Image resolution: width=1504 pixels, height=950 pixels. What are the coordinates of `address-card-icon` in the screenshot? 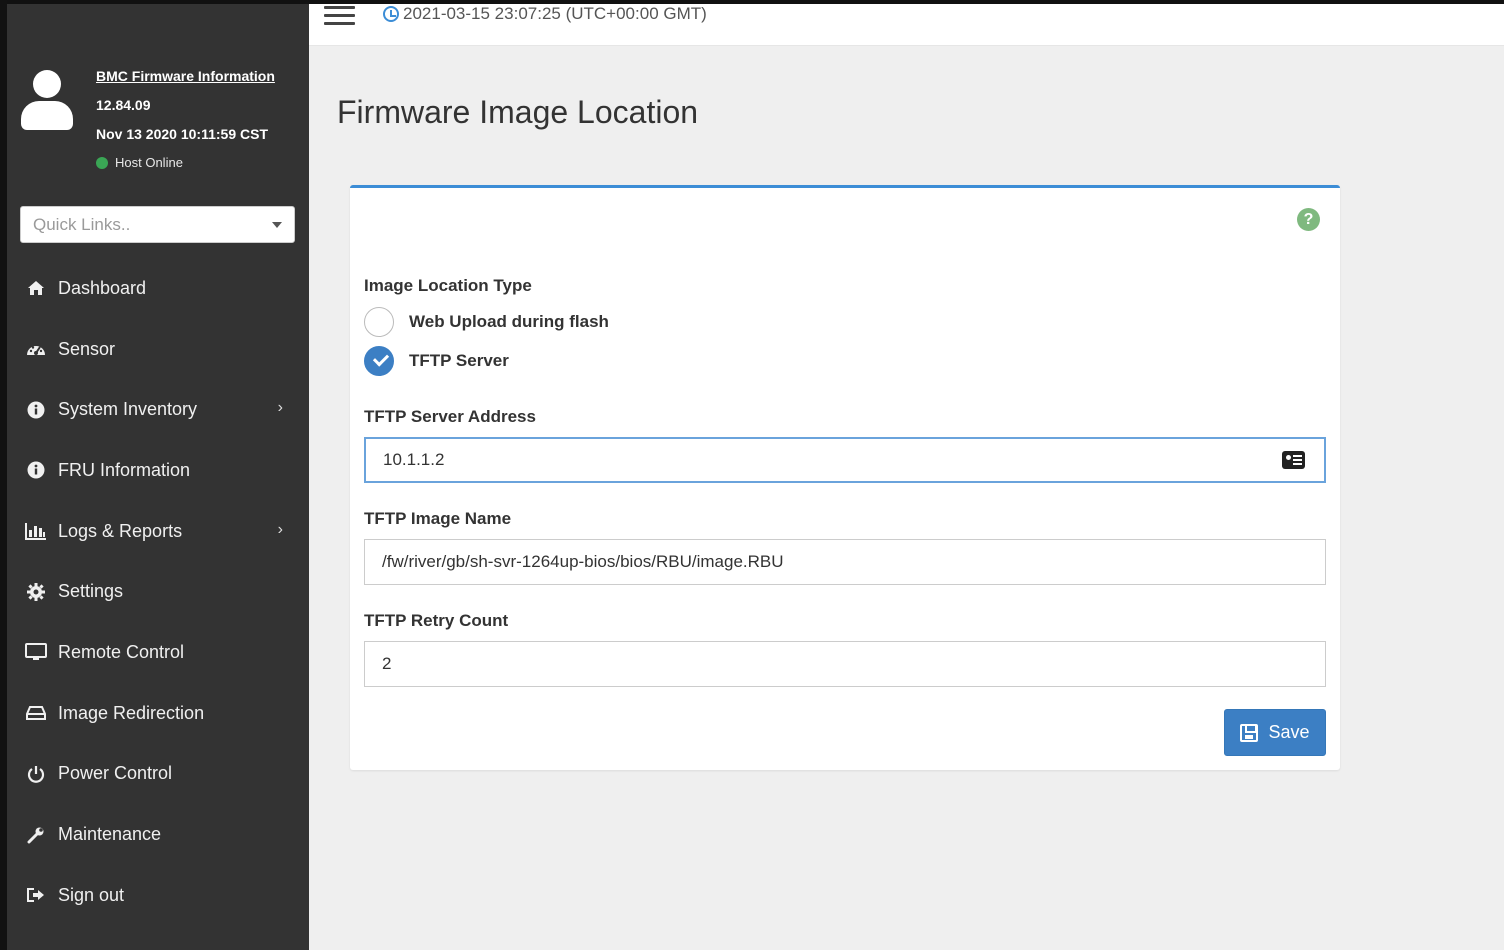 It's located at (1293, 460).